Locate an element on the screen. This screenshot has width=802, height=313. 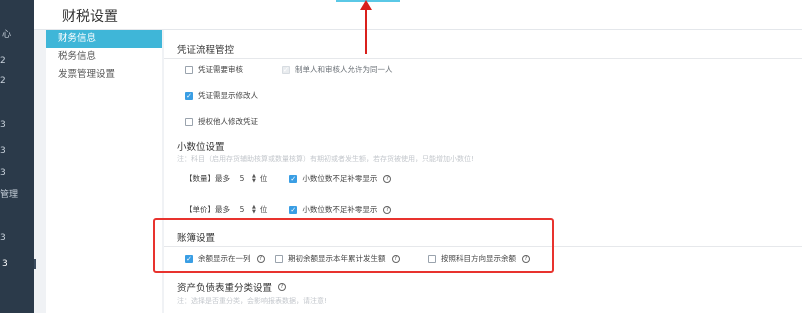
direction-balance-checkbox is located at coordinates (432, 258).